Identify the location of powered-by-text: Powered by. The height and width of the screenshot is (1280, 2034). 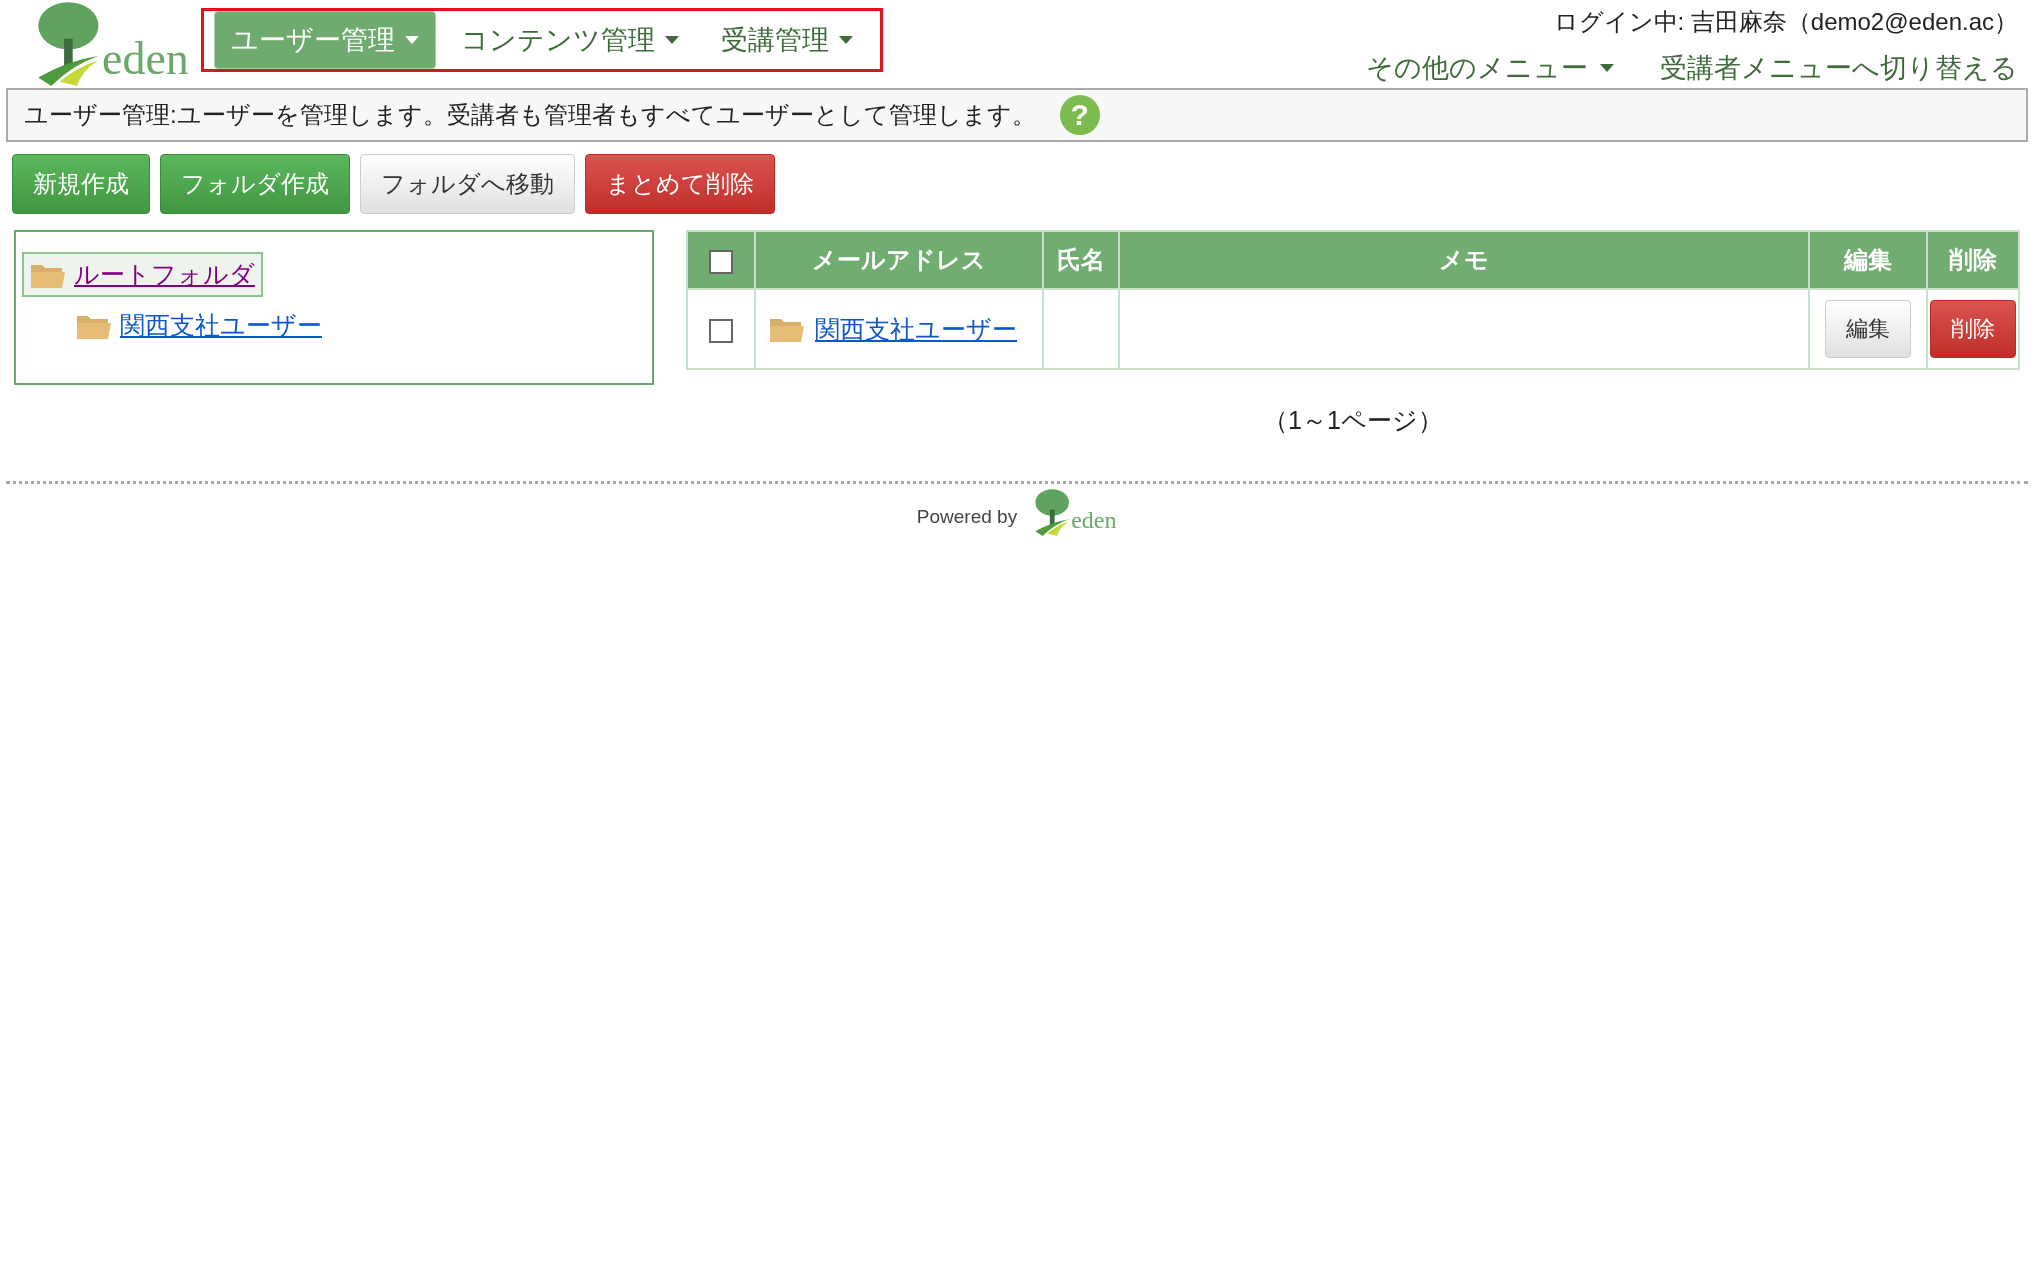
(967, 517).